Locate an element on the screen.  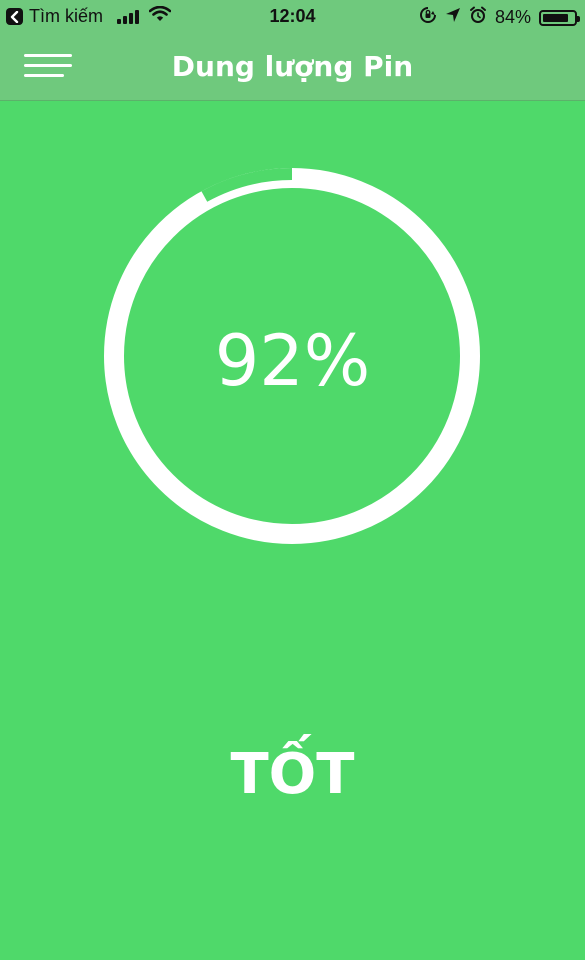
battery-status-label: TỐT is located at coordinates (292, 774).